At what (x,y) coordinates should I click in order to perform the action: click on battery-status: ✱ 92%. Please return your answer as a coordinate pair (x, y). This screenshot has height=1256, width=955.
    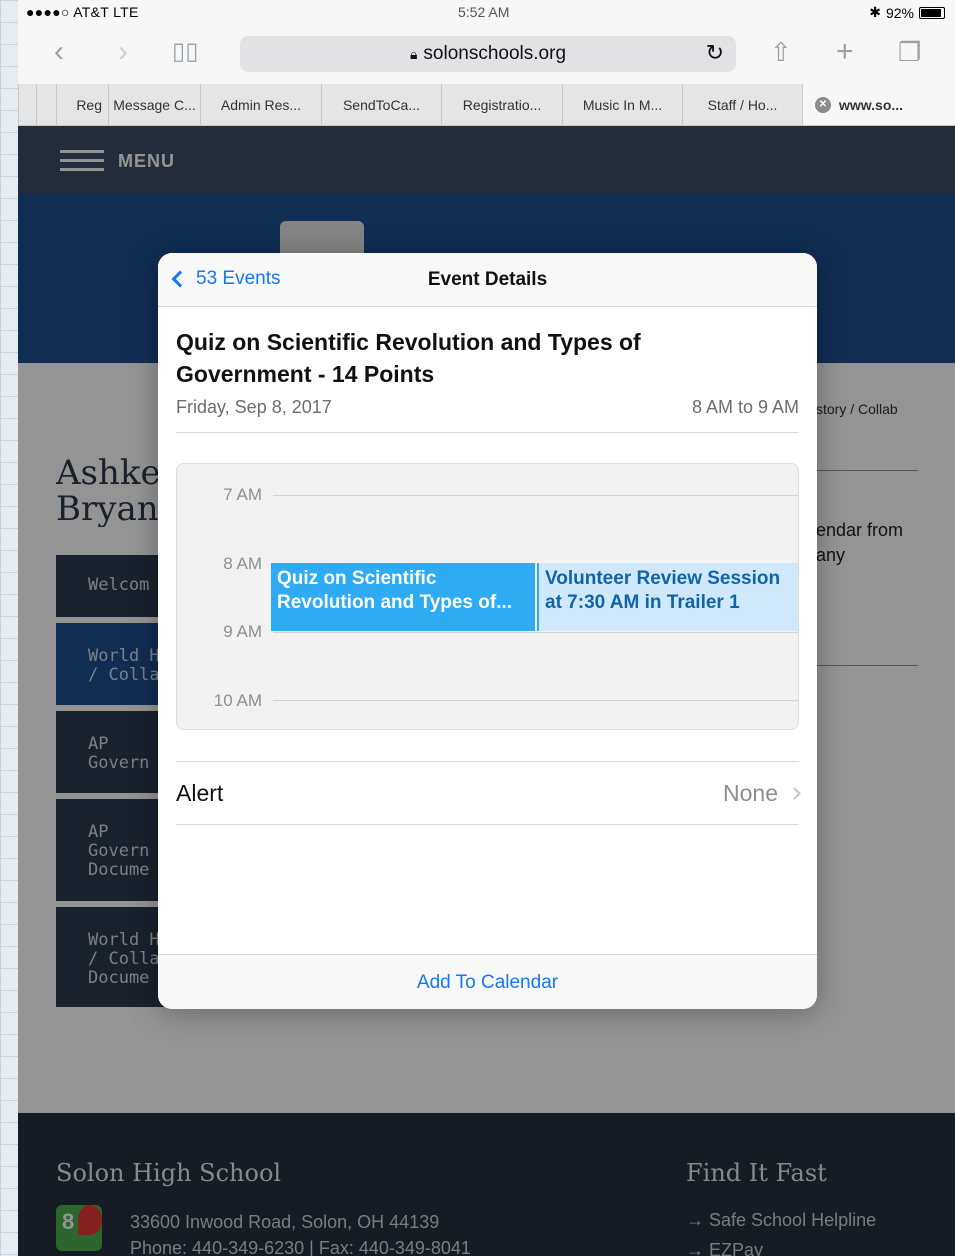
    Looking at the image, I should click on (907, 12).